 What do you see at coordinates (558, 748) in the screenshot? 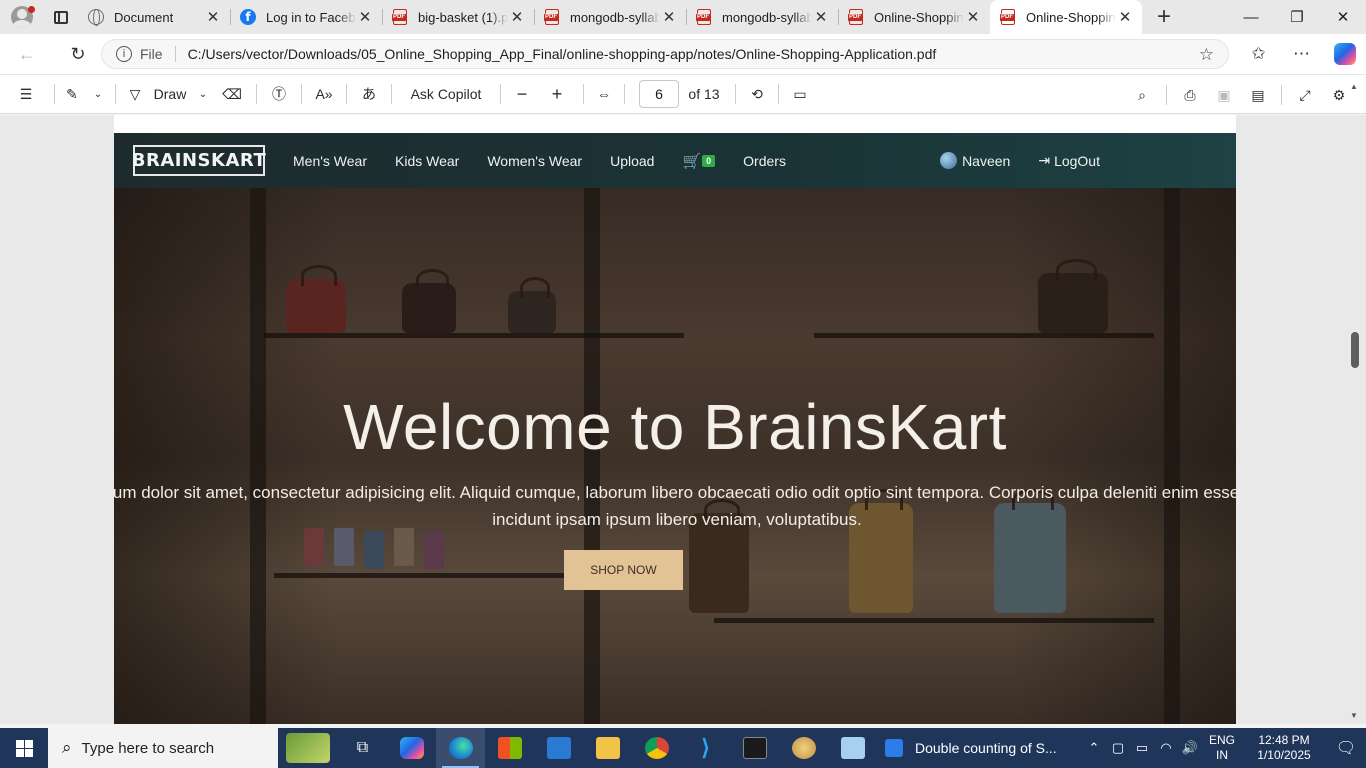
I see `mail-icon` at bounding box center [558, 748].